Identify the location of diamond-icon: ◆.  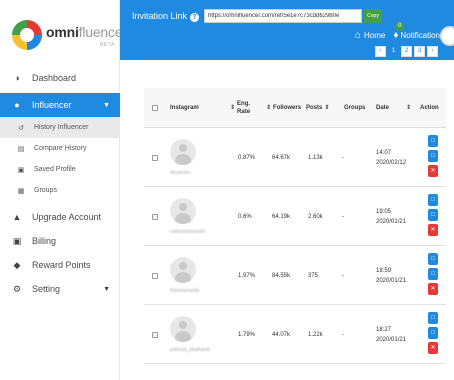
(17, 264).